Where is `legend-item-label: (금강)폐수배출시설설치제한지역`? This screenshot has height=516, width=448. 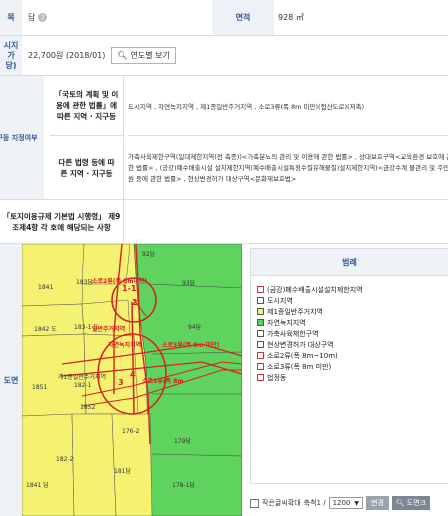
legend-item-label: (금강)폐수배출시설설치제한지역 is located at coordinates (315, 289).